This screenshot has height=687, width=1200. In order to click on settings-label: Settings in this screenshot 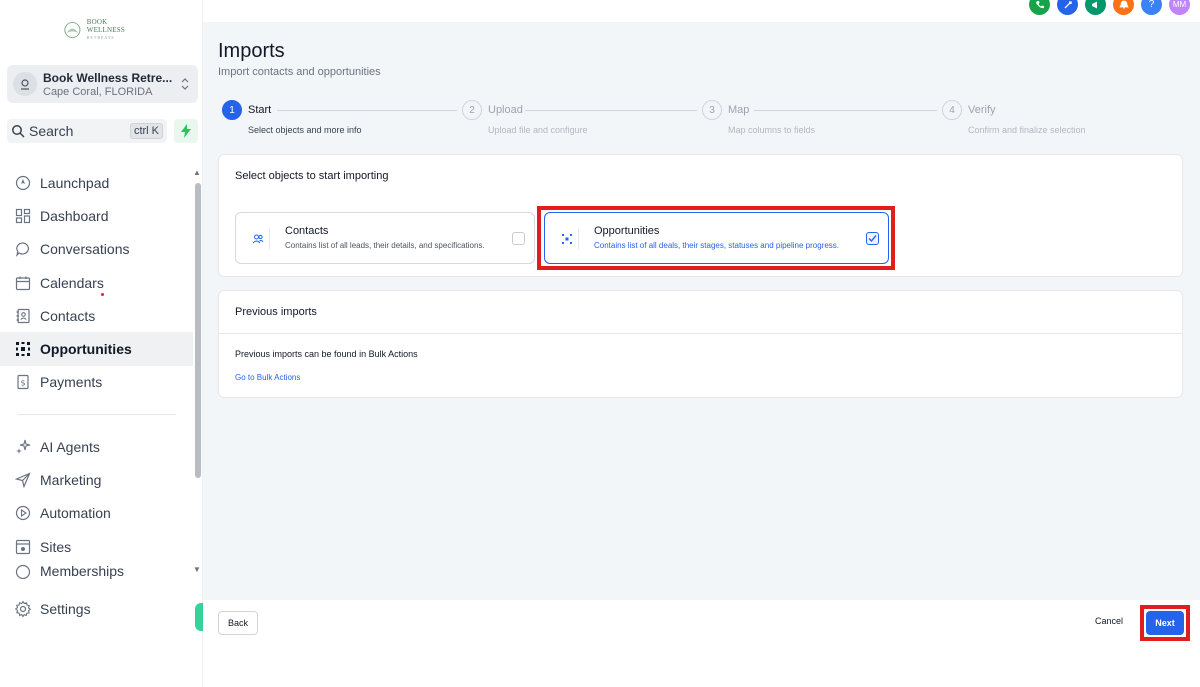, I will do `click(65, 609)`.